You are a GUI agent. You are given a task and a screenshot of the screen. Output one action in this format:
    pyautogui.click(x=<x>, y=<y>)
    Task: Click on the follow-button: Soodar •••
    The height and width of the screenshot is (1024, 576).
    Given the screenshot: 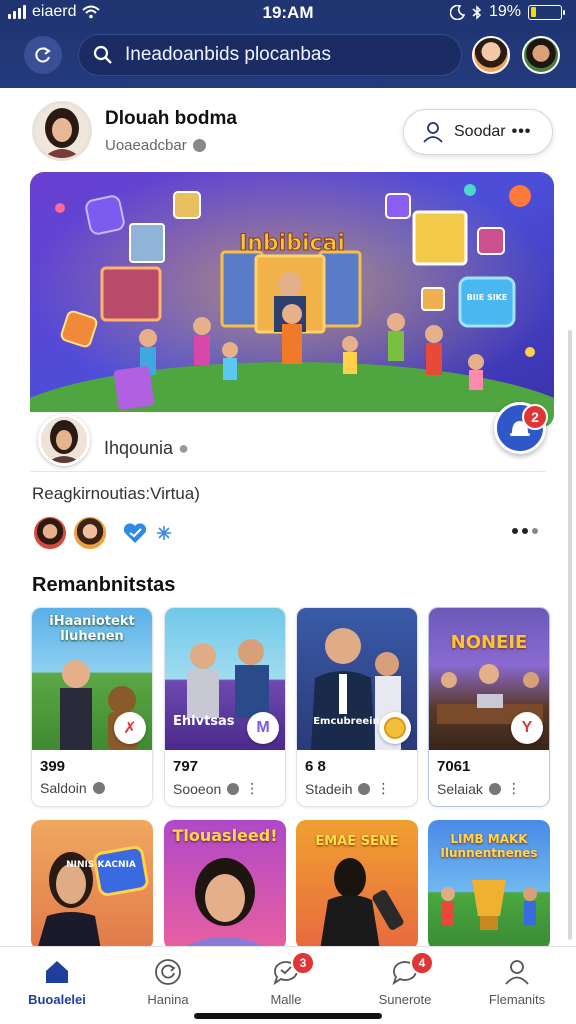 What is the action you would take?
    pyautogui.click(x=478, y=132)
    